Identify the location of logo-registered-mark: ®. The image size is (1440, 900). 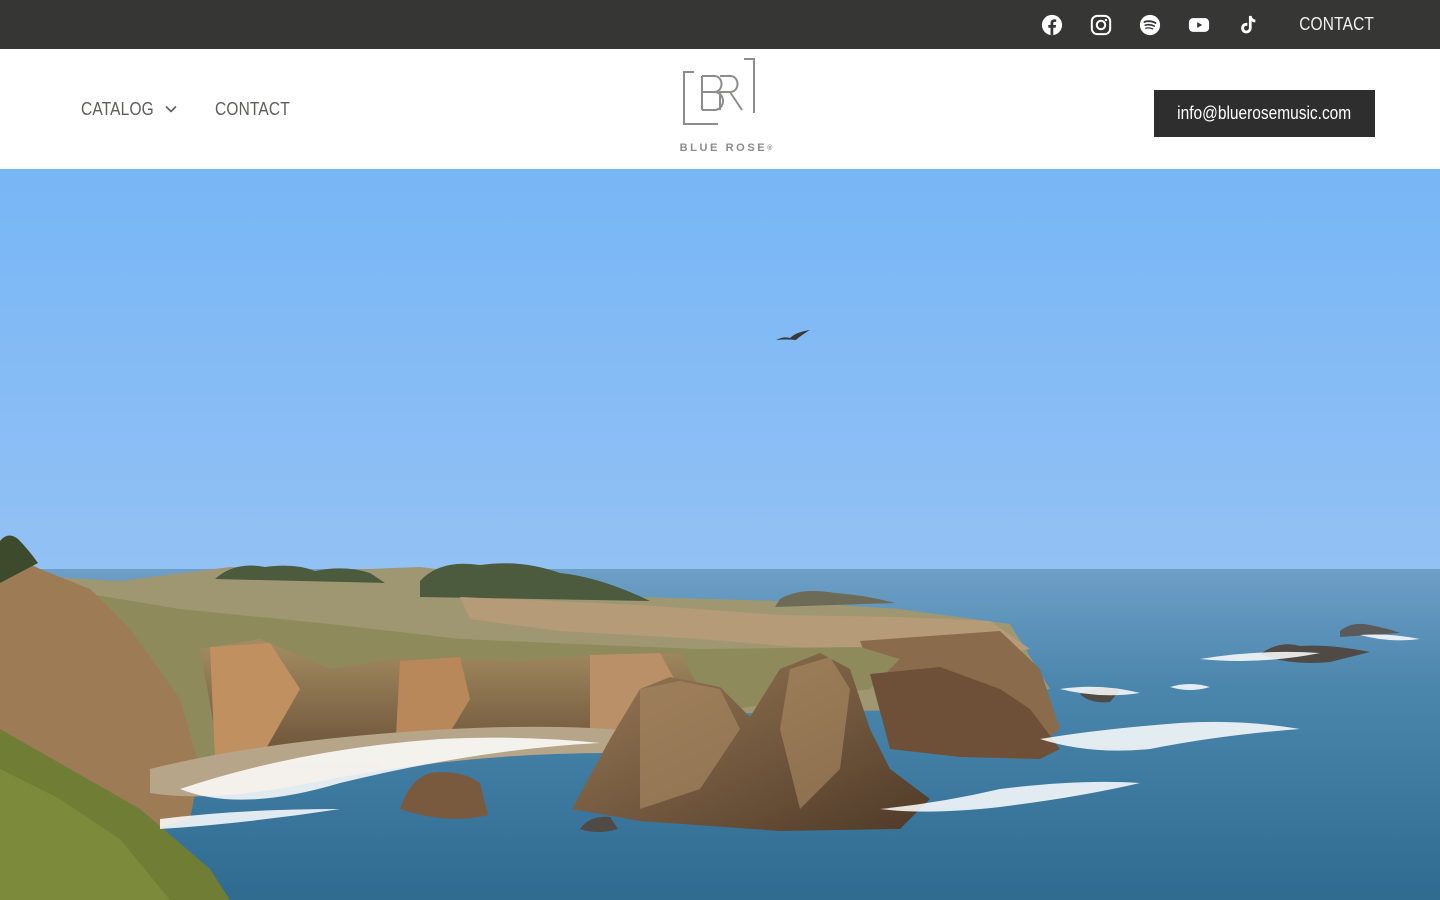
(770, 148).